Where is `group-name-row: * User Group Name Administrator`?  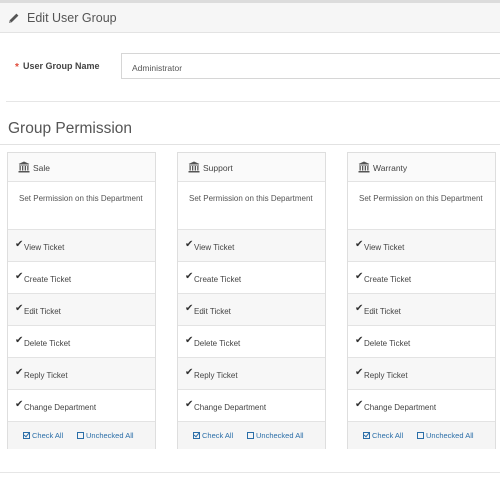
group-name-row: * User Group Name Administrator is located at coordinates (250, 67).